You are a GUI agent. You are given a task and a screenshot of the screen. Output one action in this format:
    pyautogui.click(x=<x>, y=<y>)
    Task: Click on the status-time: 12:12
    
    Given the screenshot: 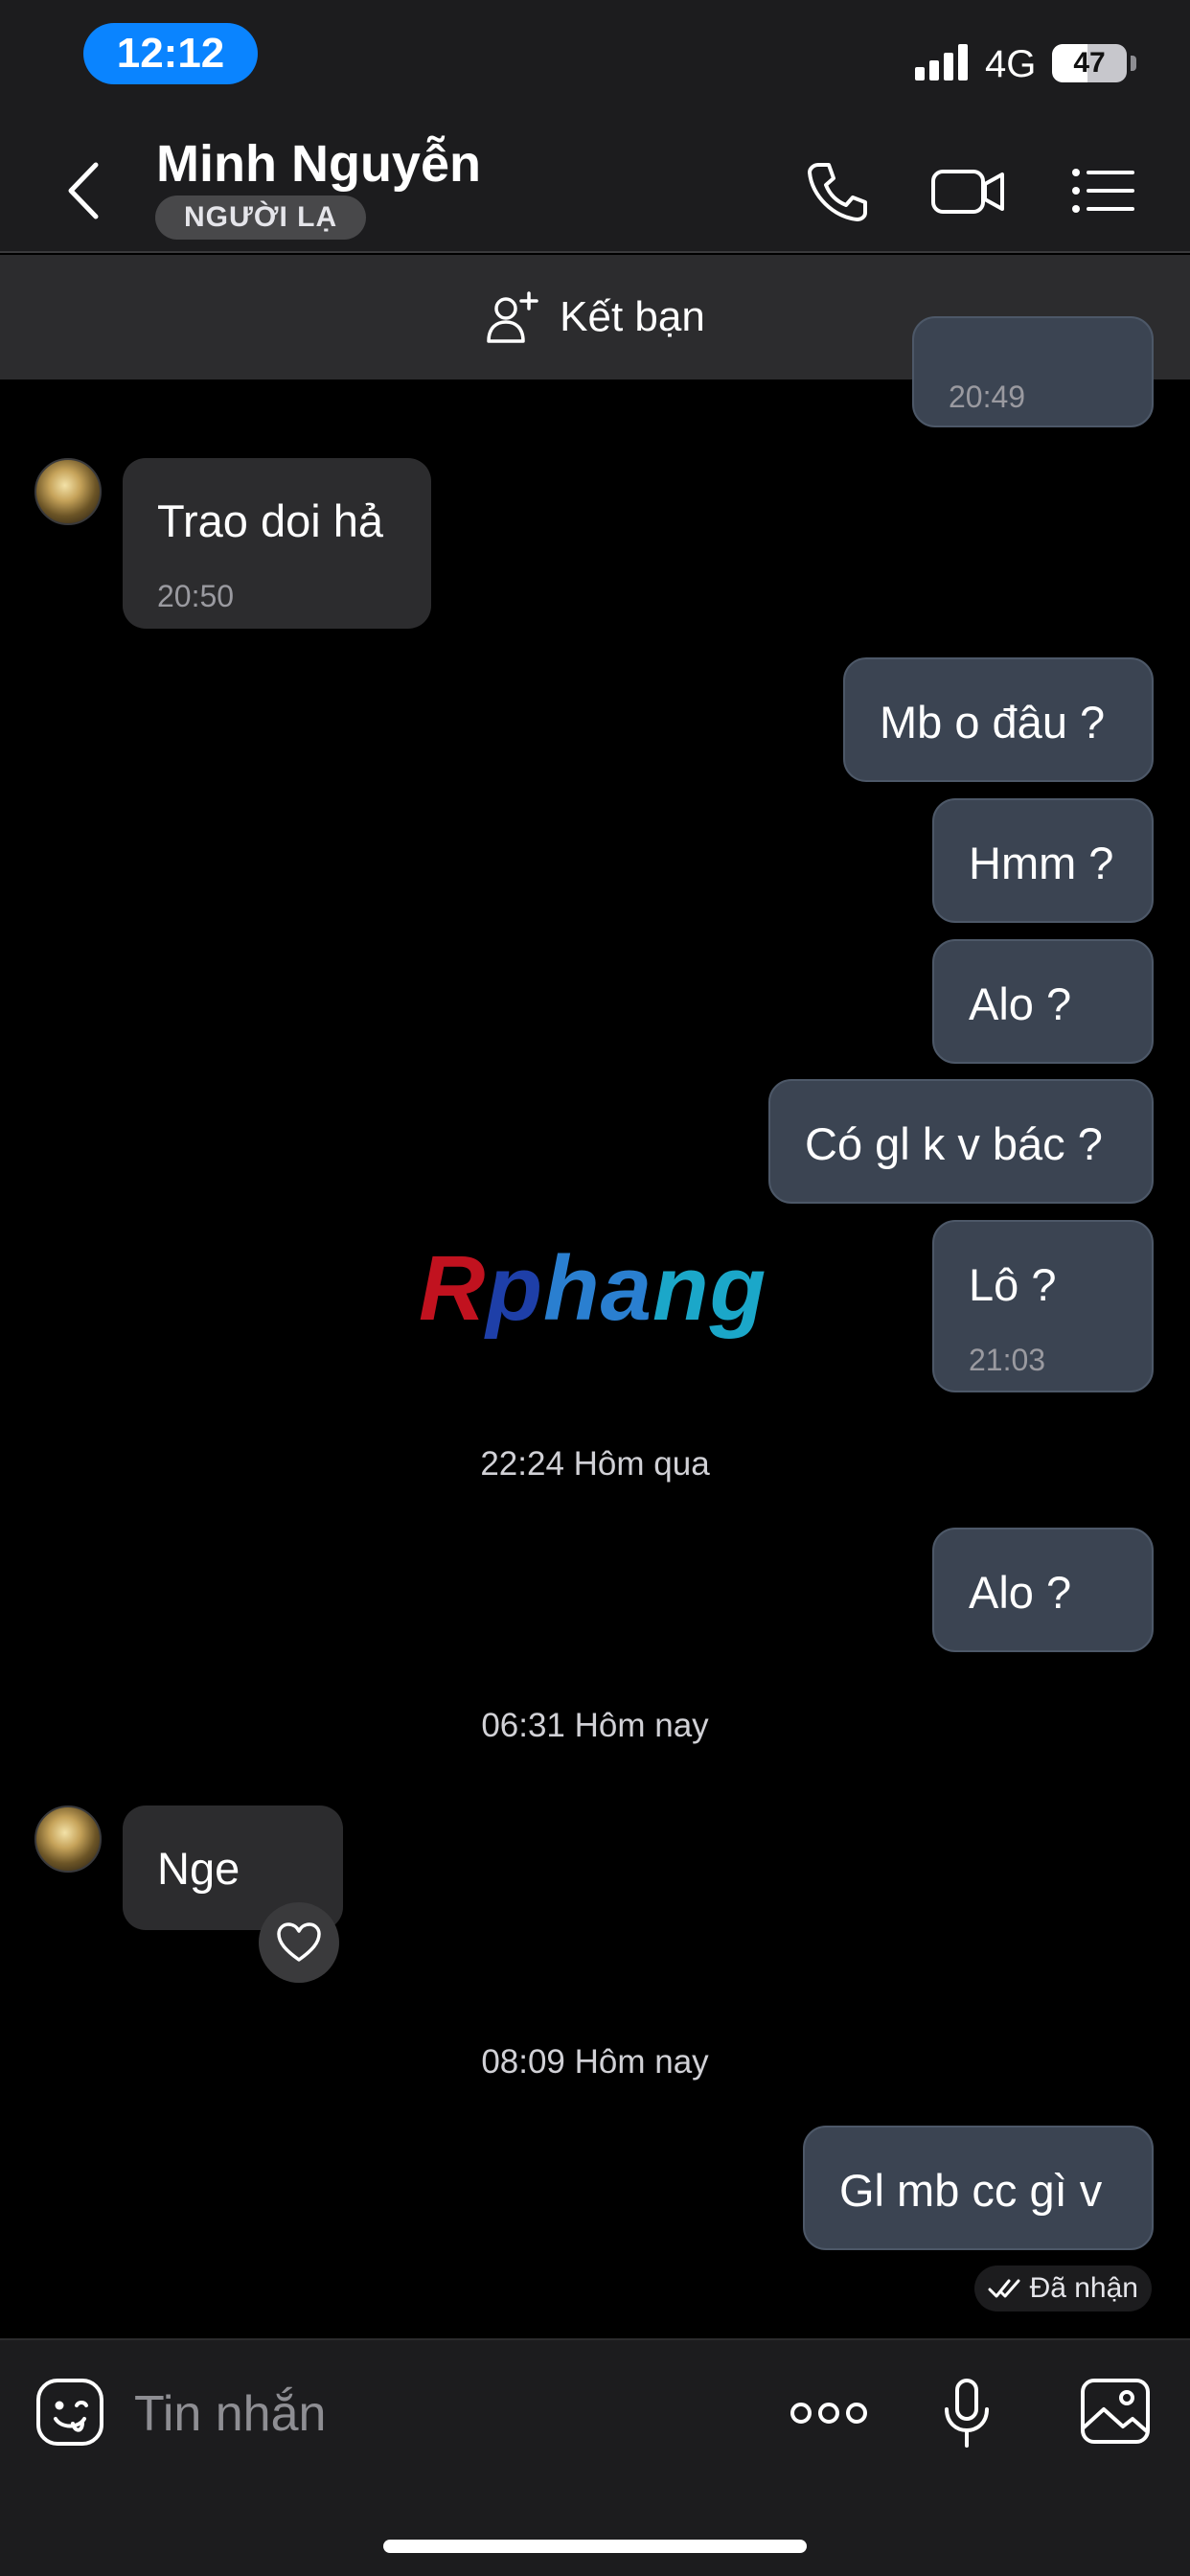 What is the action you would take?
    pyautogui.click(x=171, y=53)
    